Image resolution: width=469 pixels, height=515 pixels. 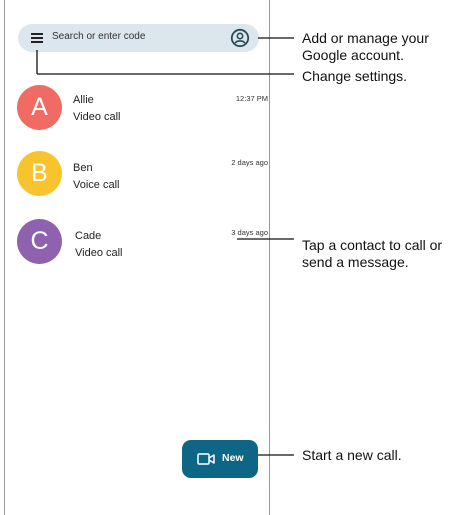 I want to click on callout-account: Add or manage your Google account., so click(x=365, y=46).